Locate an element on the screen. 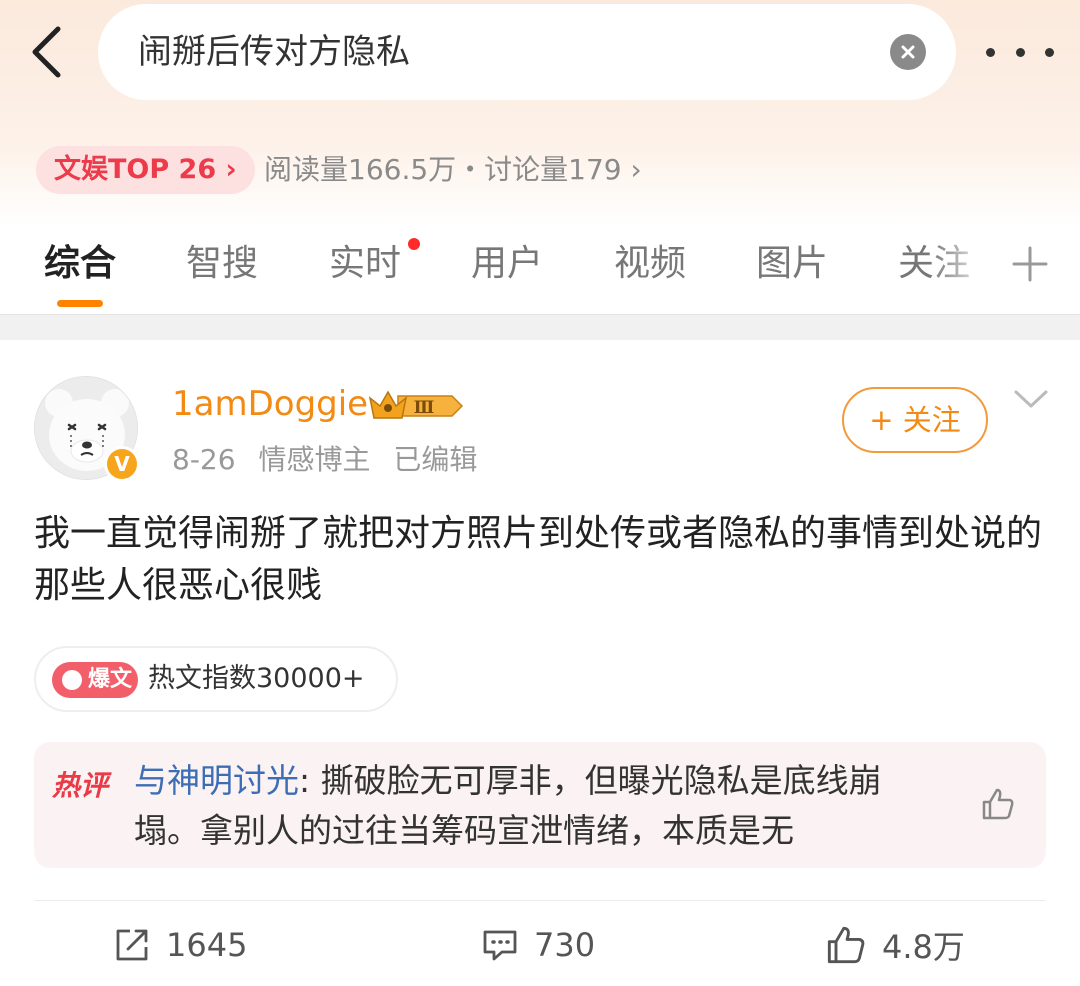 Image resolution: width=1080 pixels, height=986 pixels. vip-level: Ⅲ is located at coordinates (424, 408).